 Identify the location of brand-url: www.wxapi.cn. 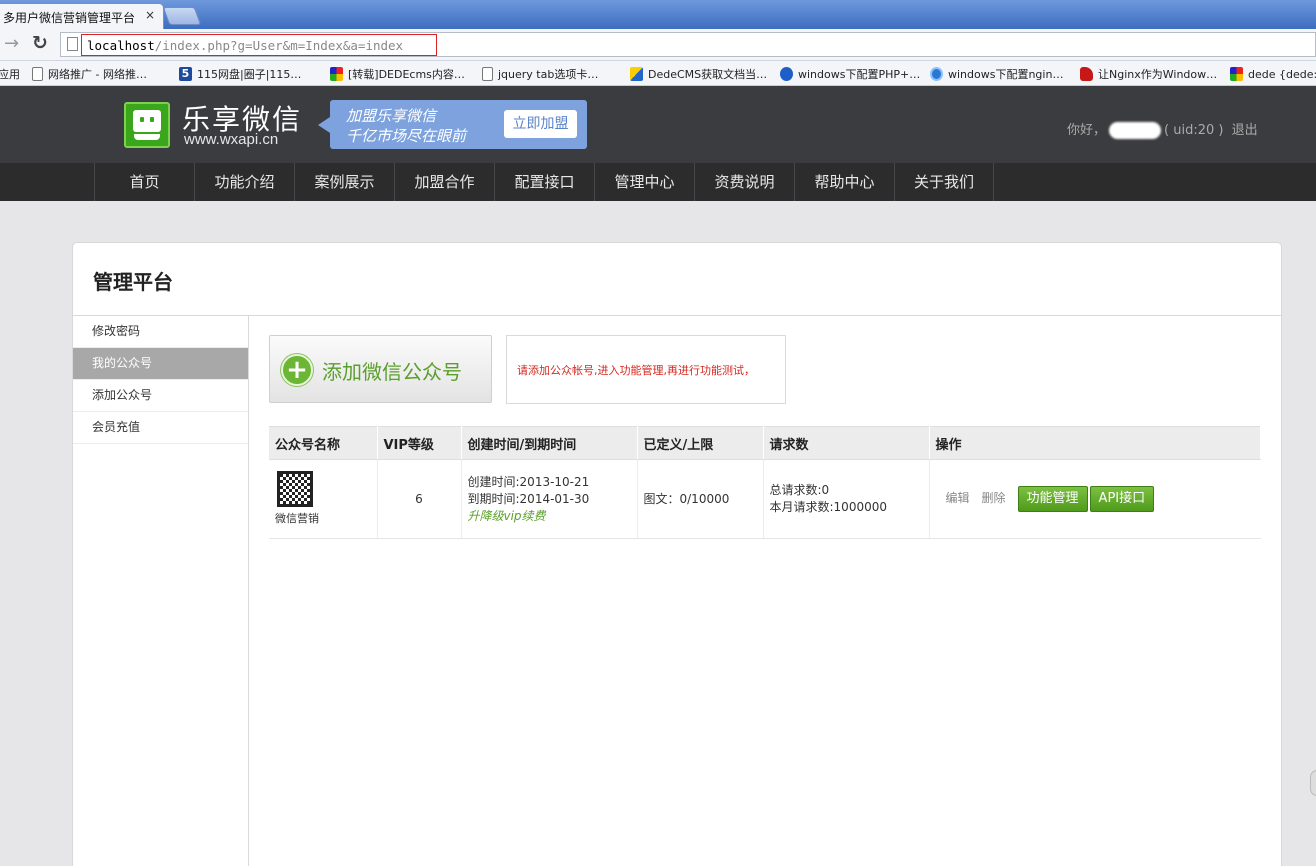
(231, 139).